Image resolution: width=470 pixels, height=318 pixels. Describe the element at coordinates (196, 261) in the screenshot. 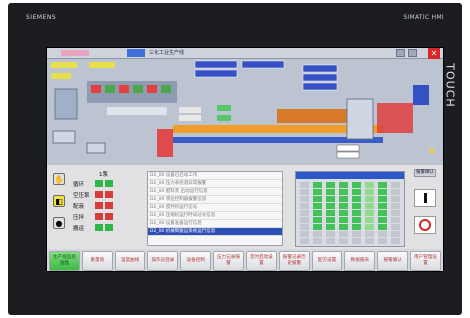

I see `nav-button: 设备控制` at that location.